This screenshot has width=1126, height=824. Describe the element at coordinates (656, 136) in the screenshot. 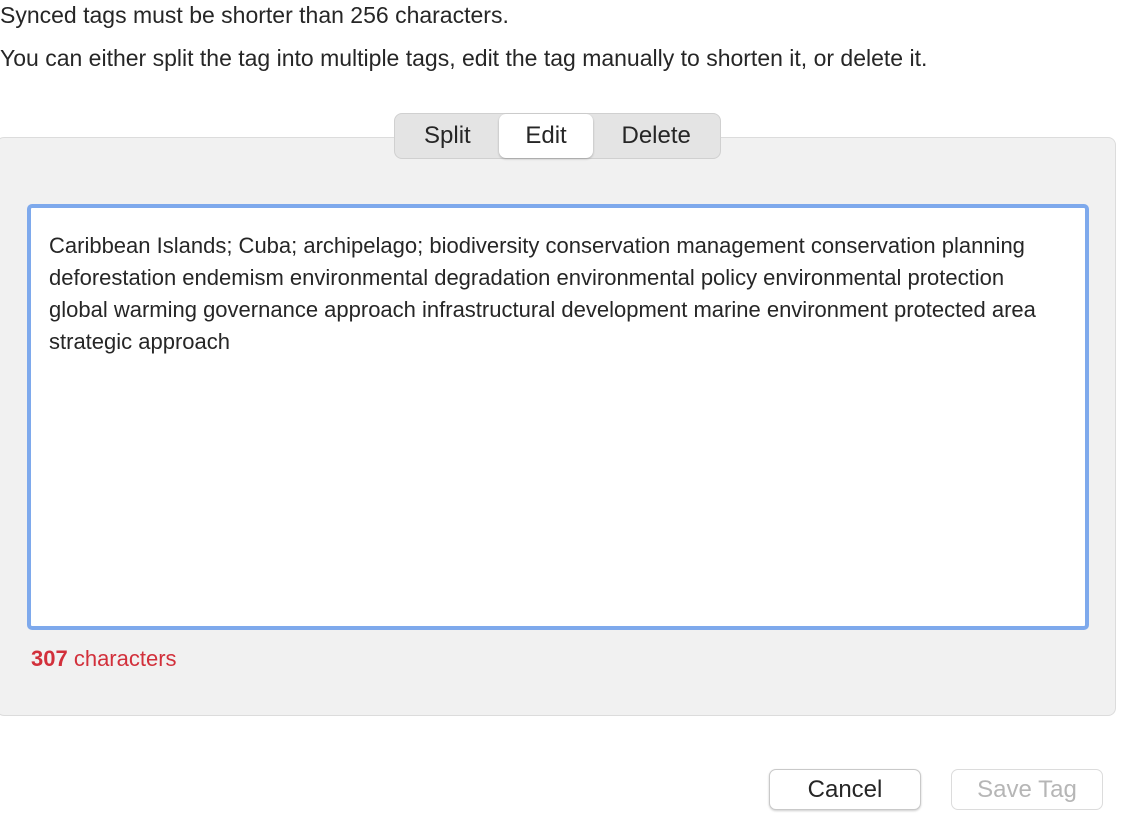

I see `tab-delete: Delete` at that location.